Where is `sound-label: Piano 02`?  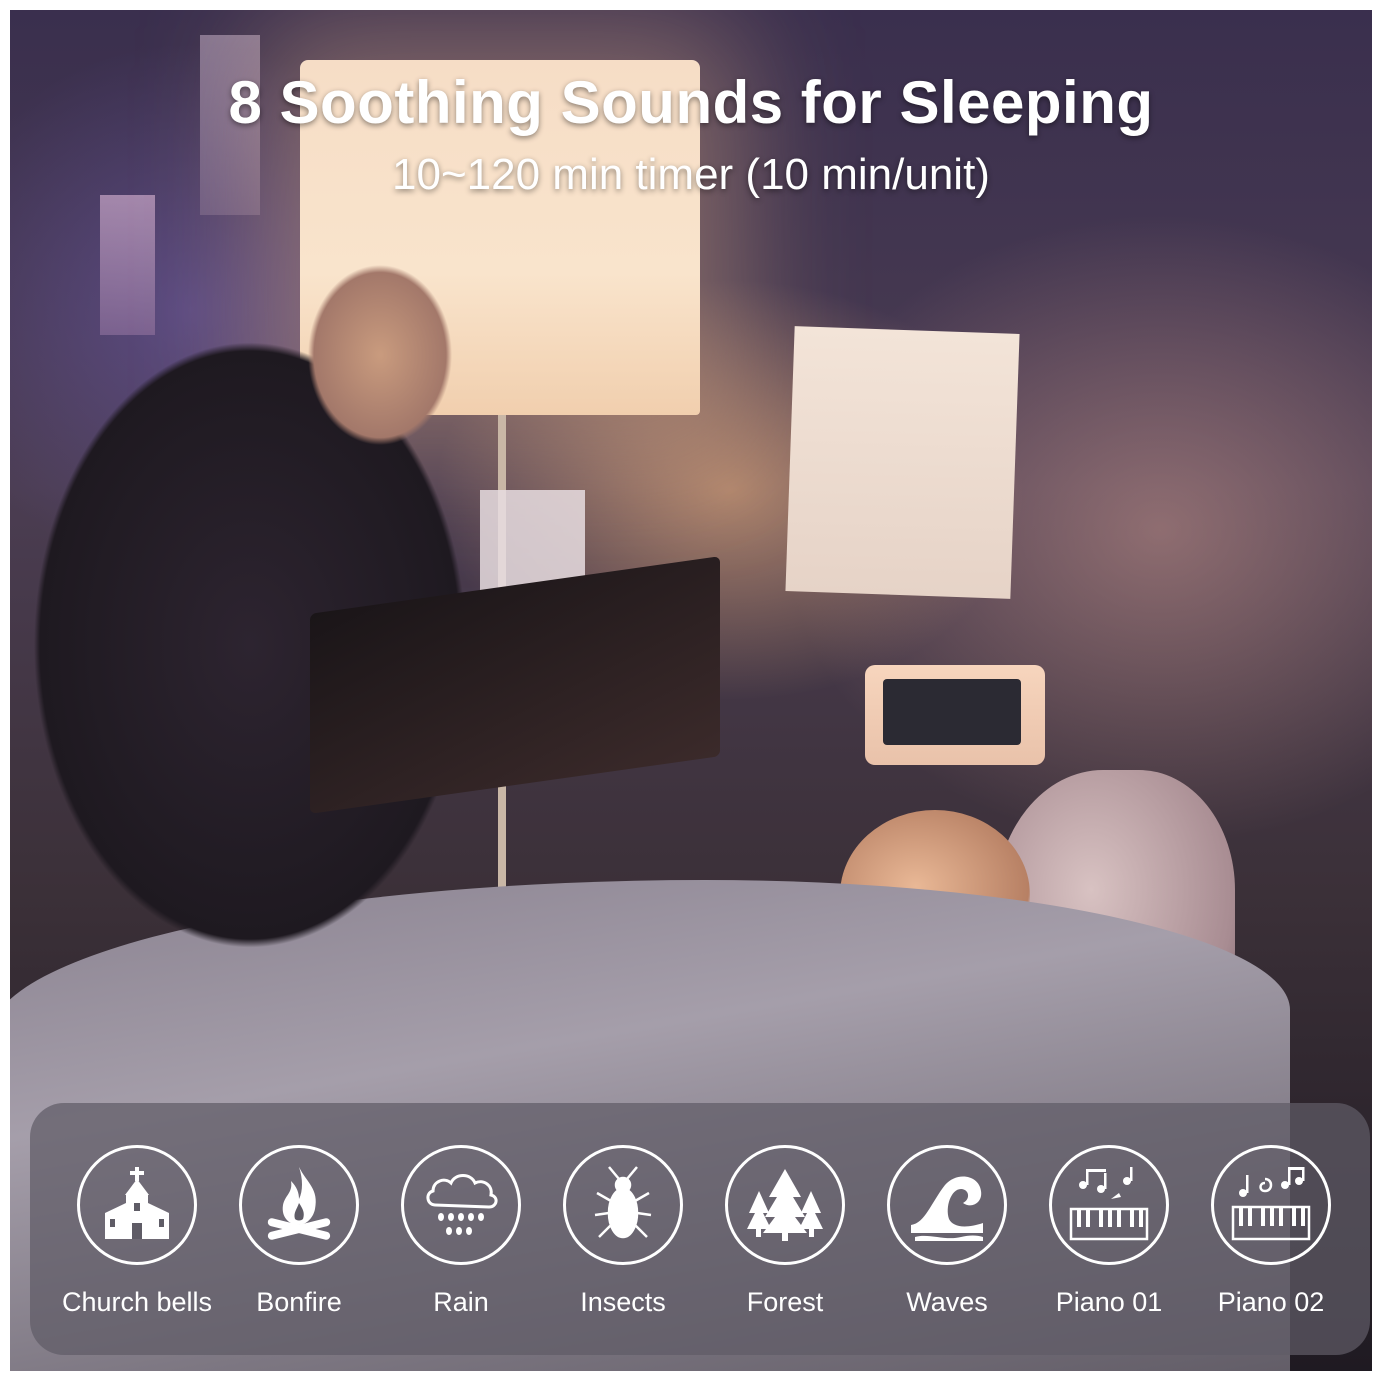 sound-label: Piano 02 is located at coordinates (1271, 1302).